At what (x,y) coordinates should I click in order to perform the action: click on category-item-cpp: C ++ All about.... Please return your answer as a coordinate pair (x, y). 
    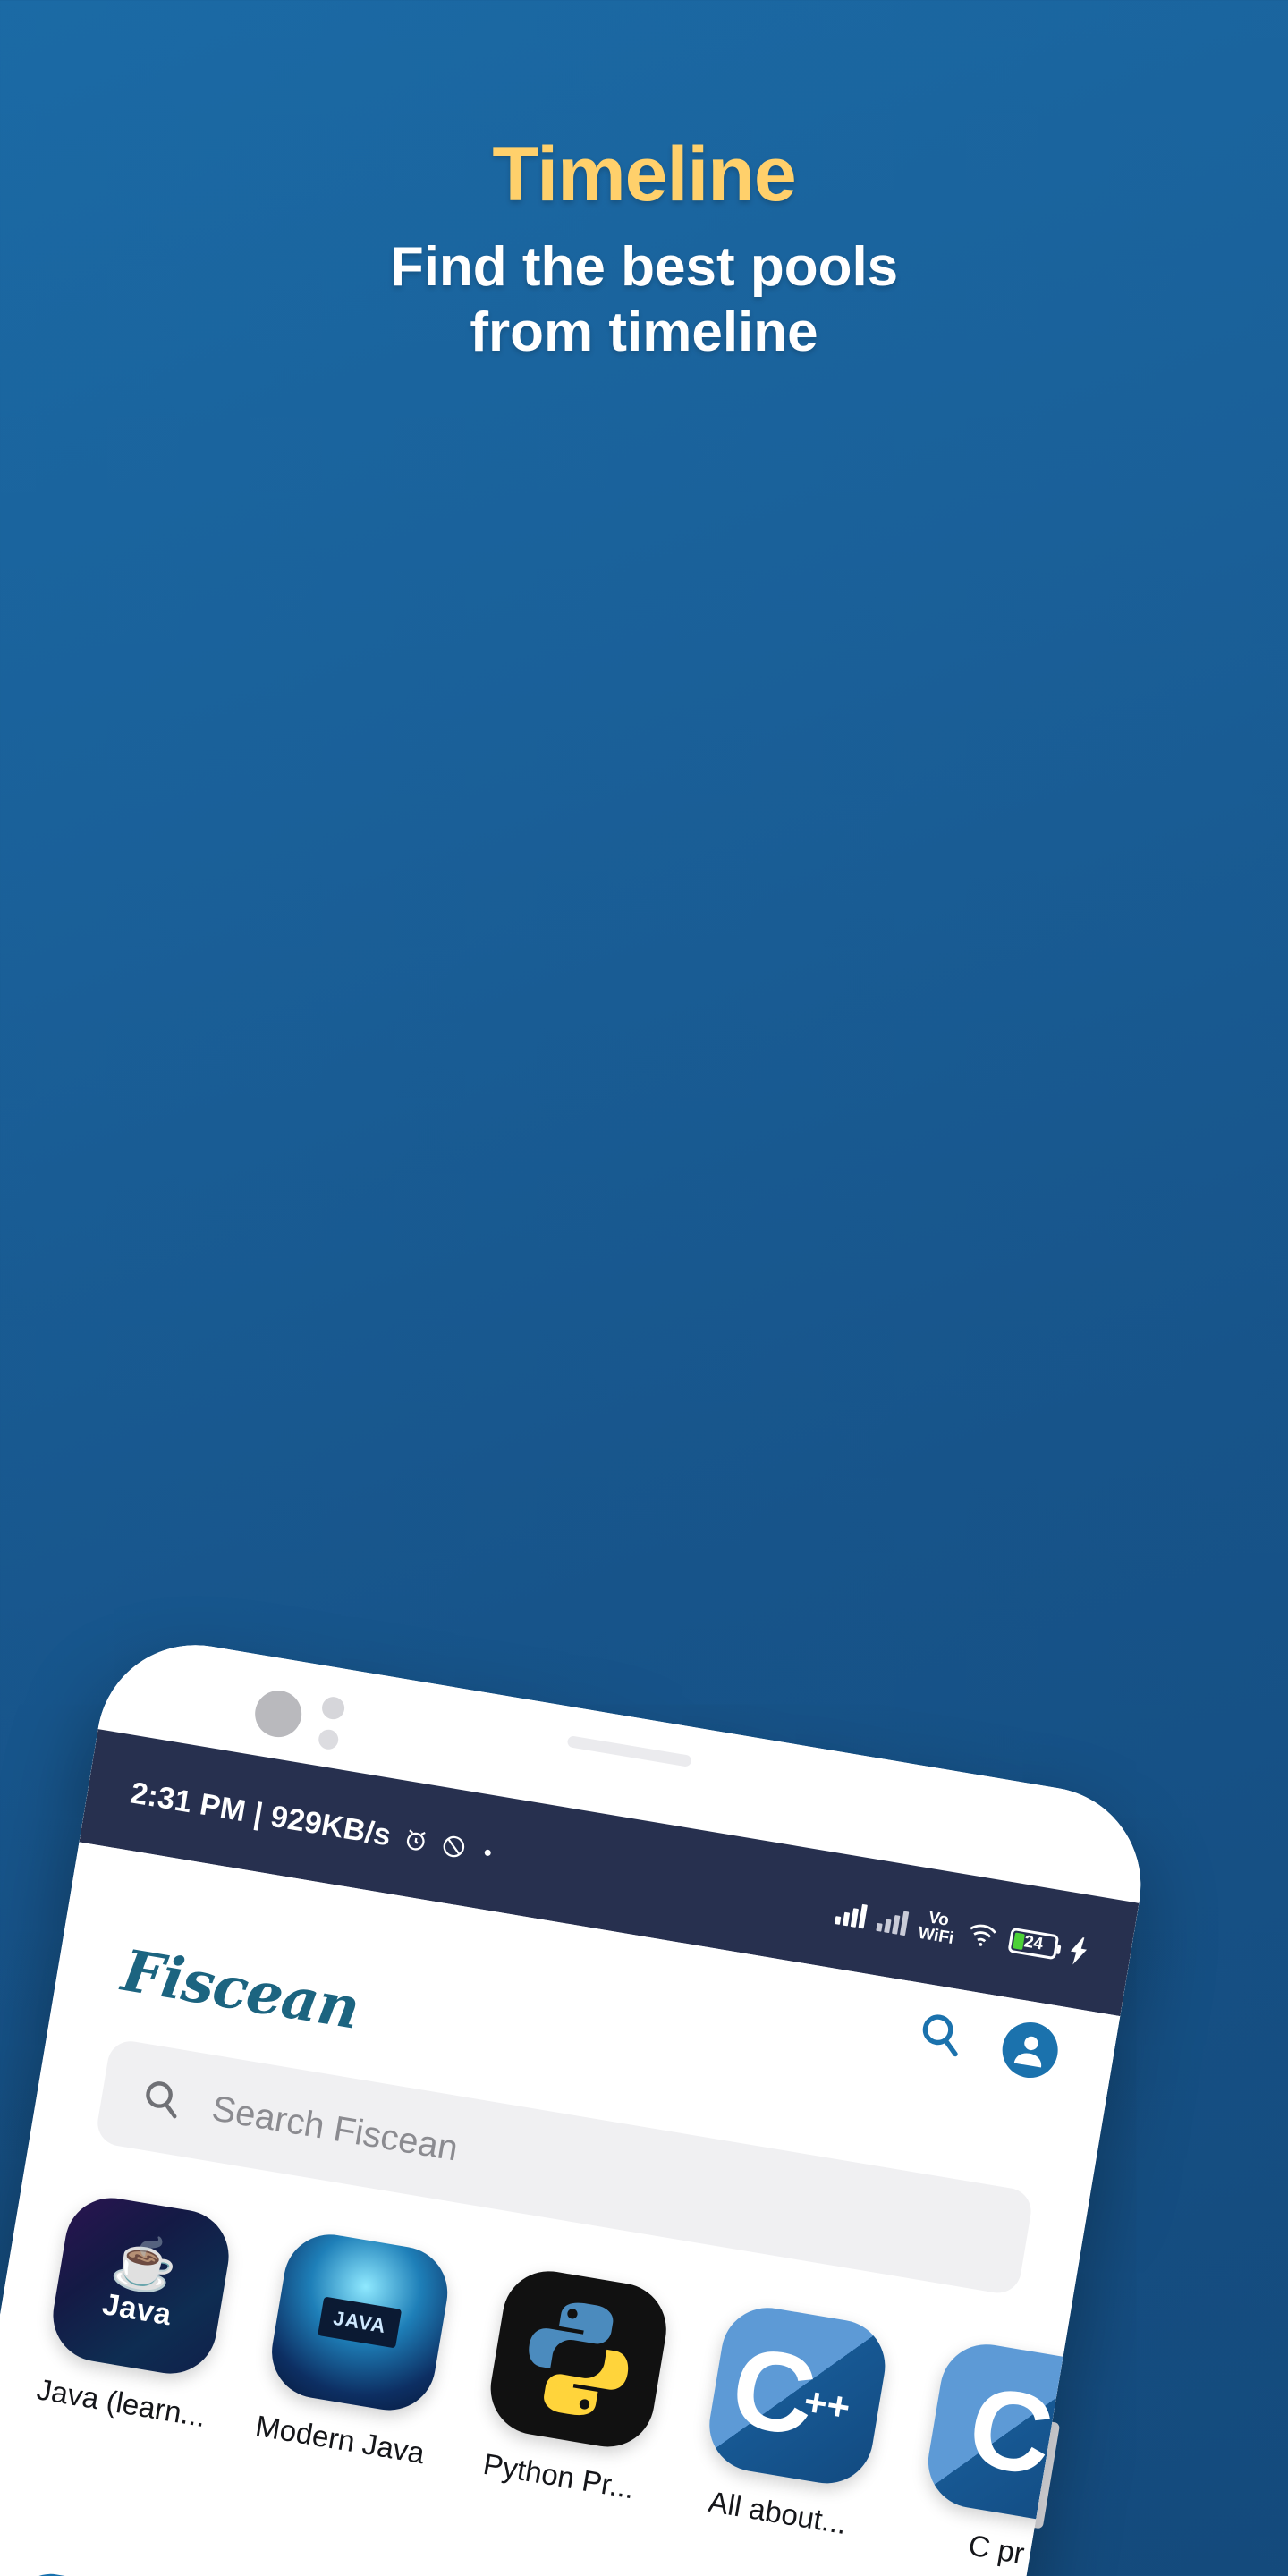
    Looking at the image, I should click on (792, 2422).